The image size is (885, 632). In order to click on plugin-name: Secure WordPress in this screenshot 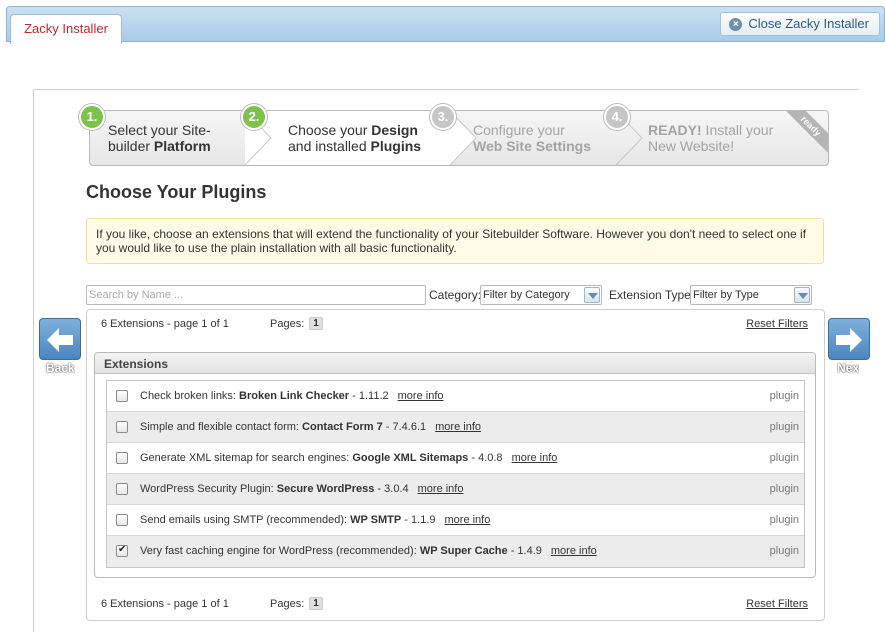, I will do `click(325, 489)`.